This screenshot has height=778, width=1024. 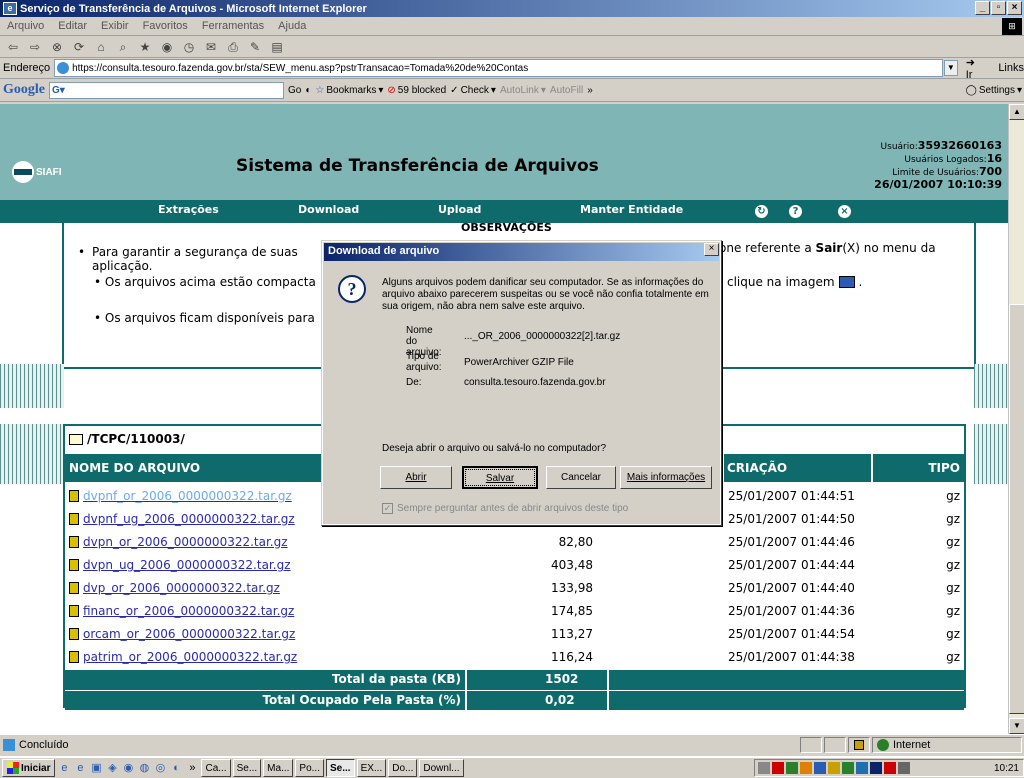 I want to click on history-icon: ◷, so click(x=189, y=47).